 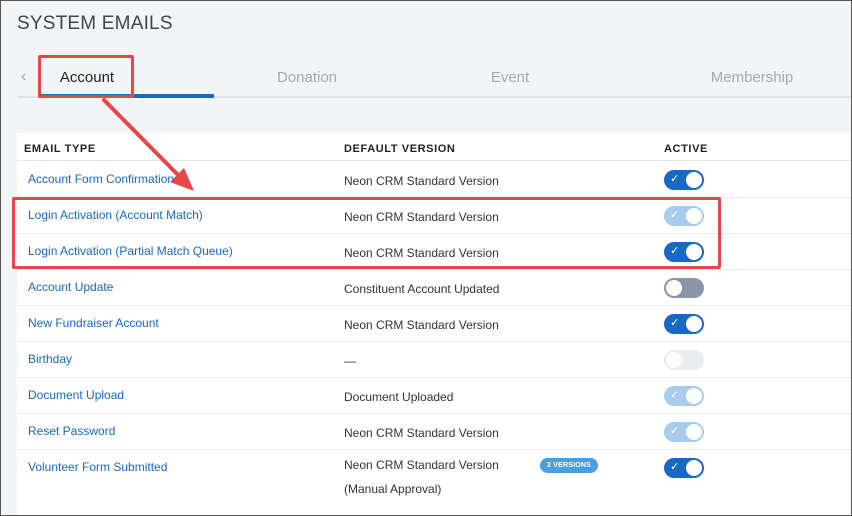 What do you see at coordinates (148, 144) in the screenshot?
I see `annotation-arrow-icon` at bounding box center [148, 144].